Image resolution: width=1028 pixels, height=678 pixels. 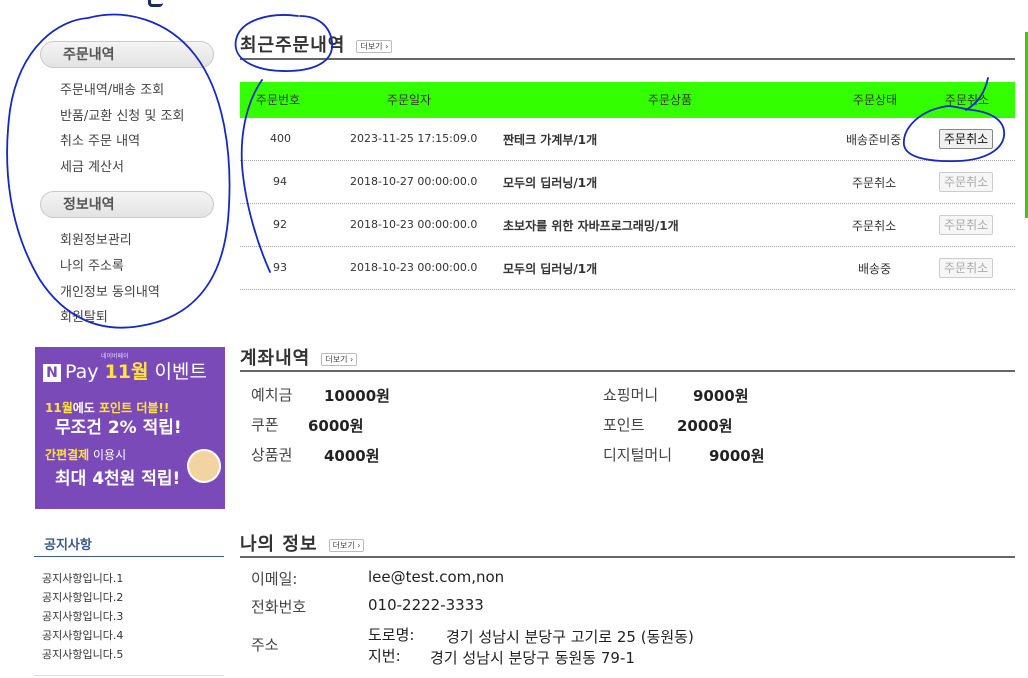 What do you see at coordinates (82, 635) in the screenshot?
I see `notice-item: 공지사항입니다.4` at bounding box center [82, 635].